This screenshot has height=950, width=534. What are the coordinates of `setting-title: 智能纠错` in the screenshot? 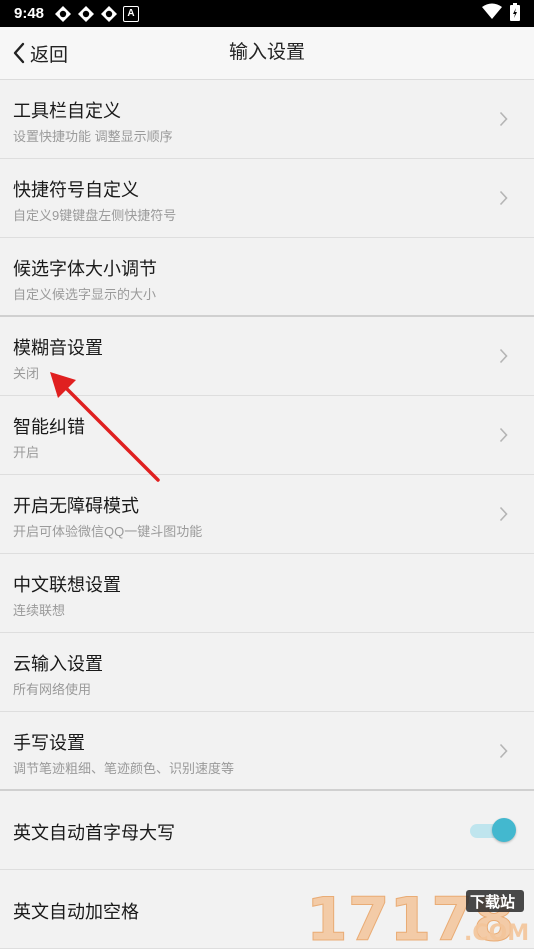 It's located at (49, 427).